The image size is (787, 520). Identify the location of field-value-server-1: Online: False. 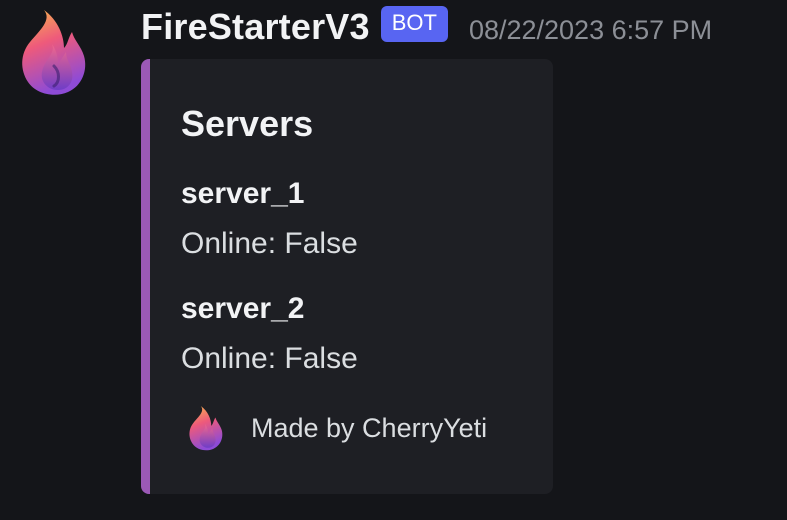
(269, 243).